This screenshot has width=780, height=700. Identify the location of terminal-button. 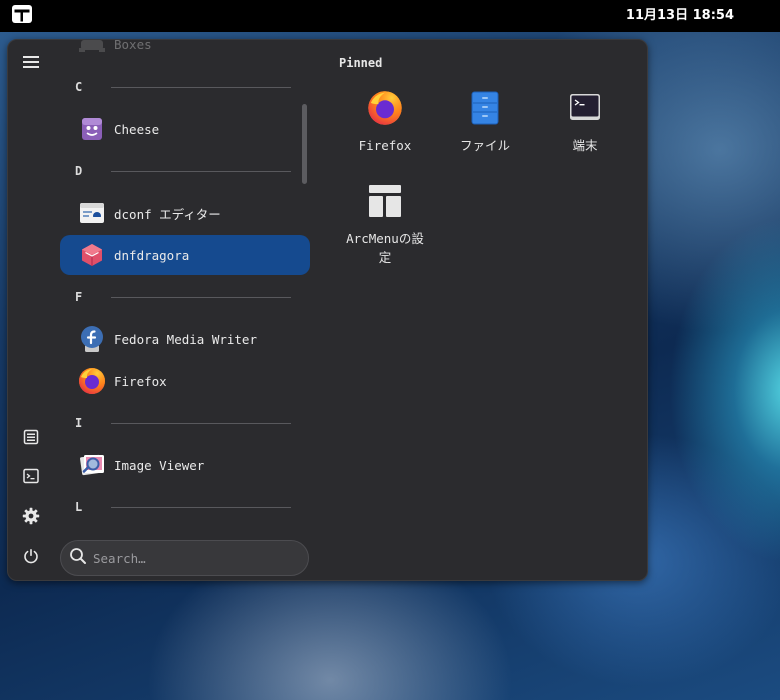
(31, 478).